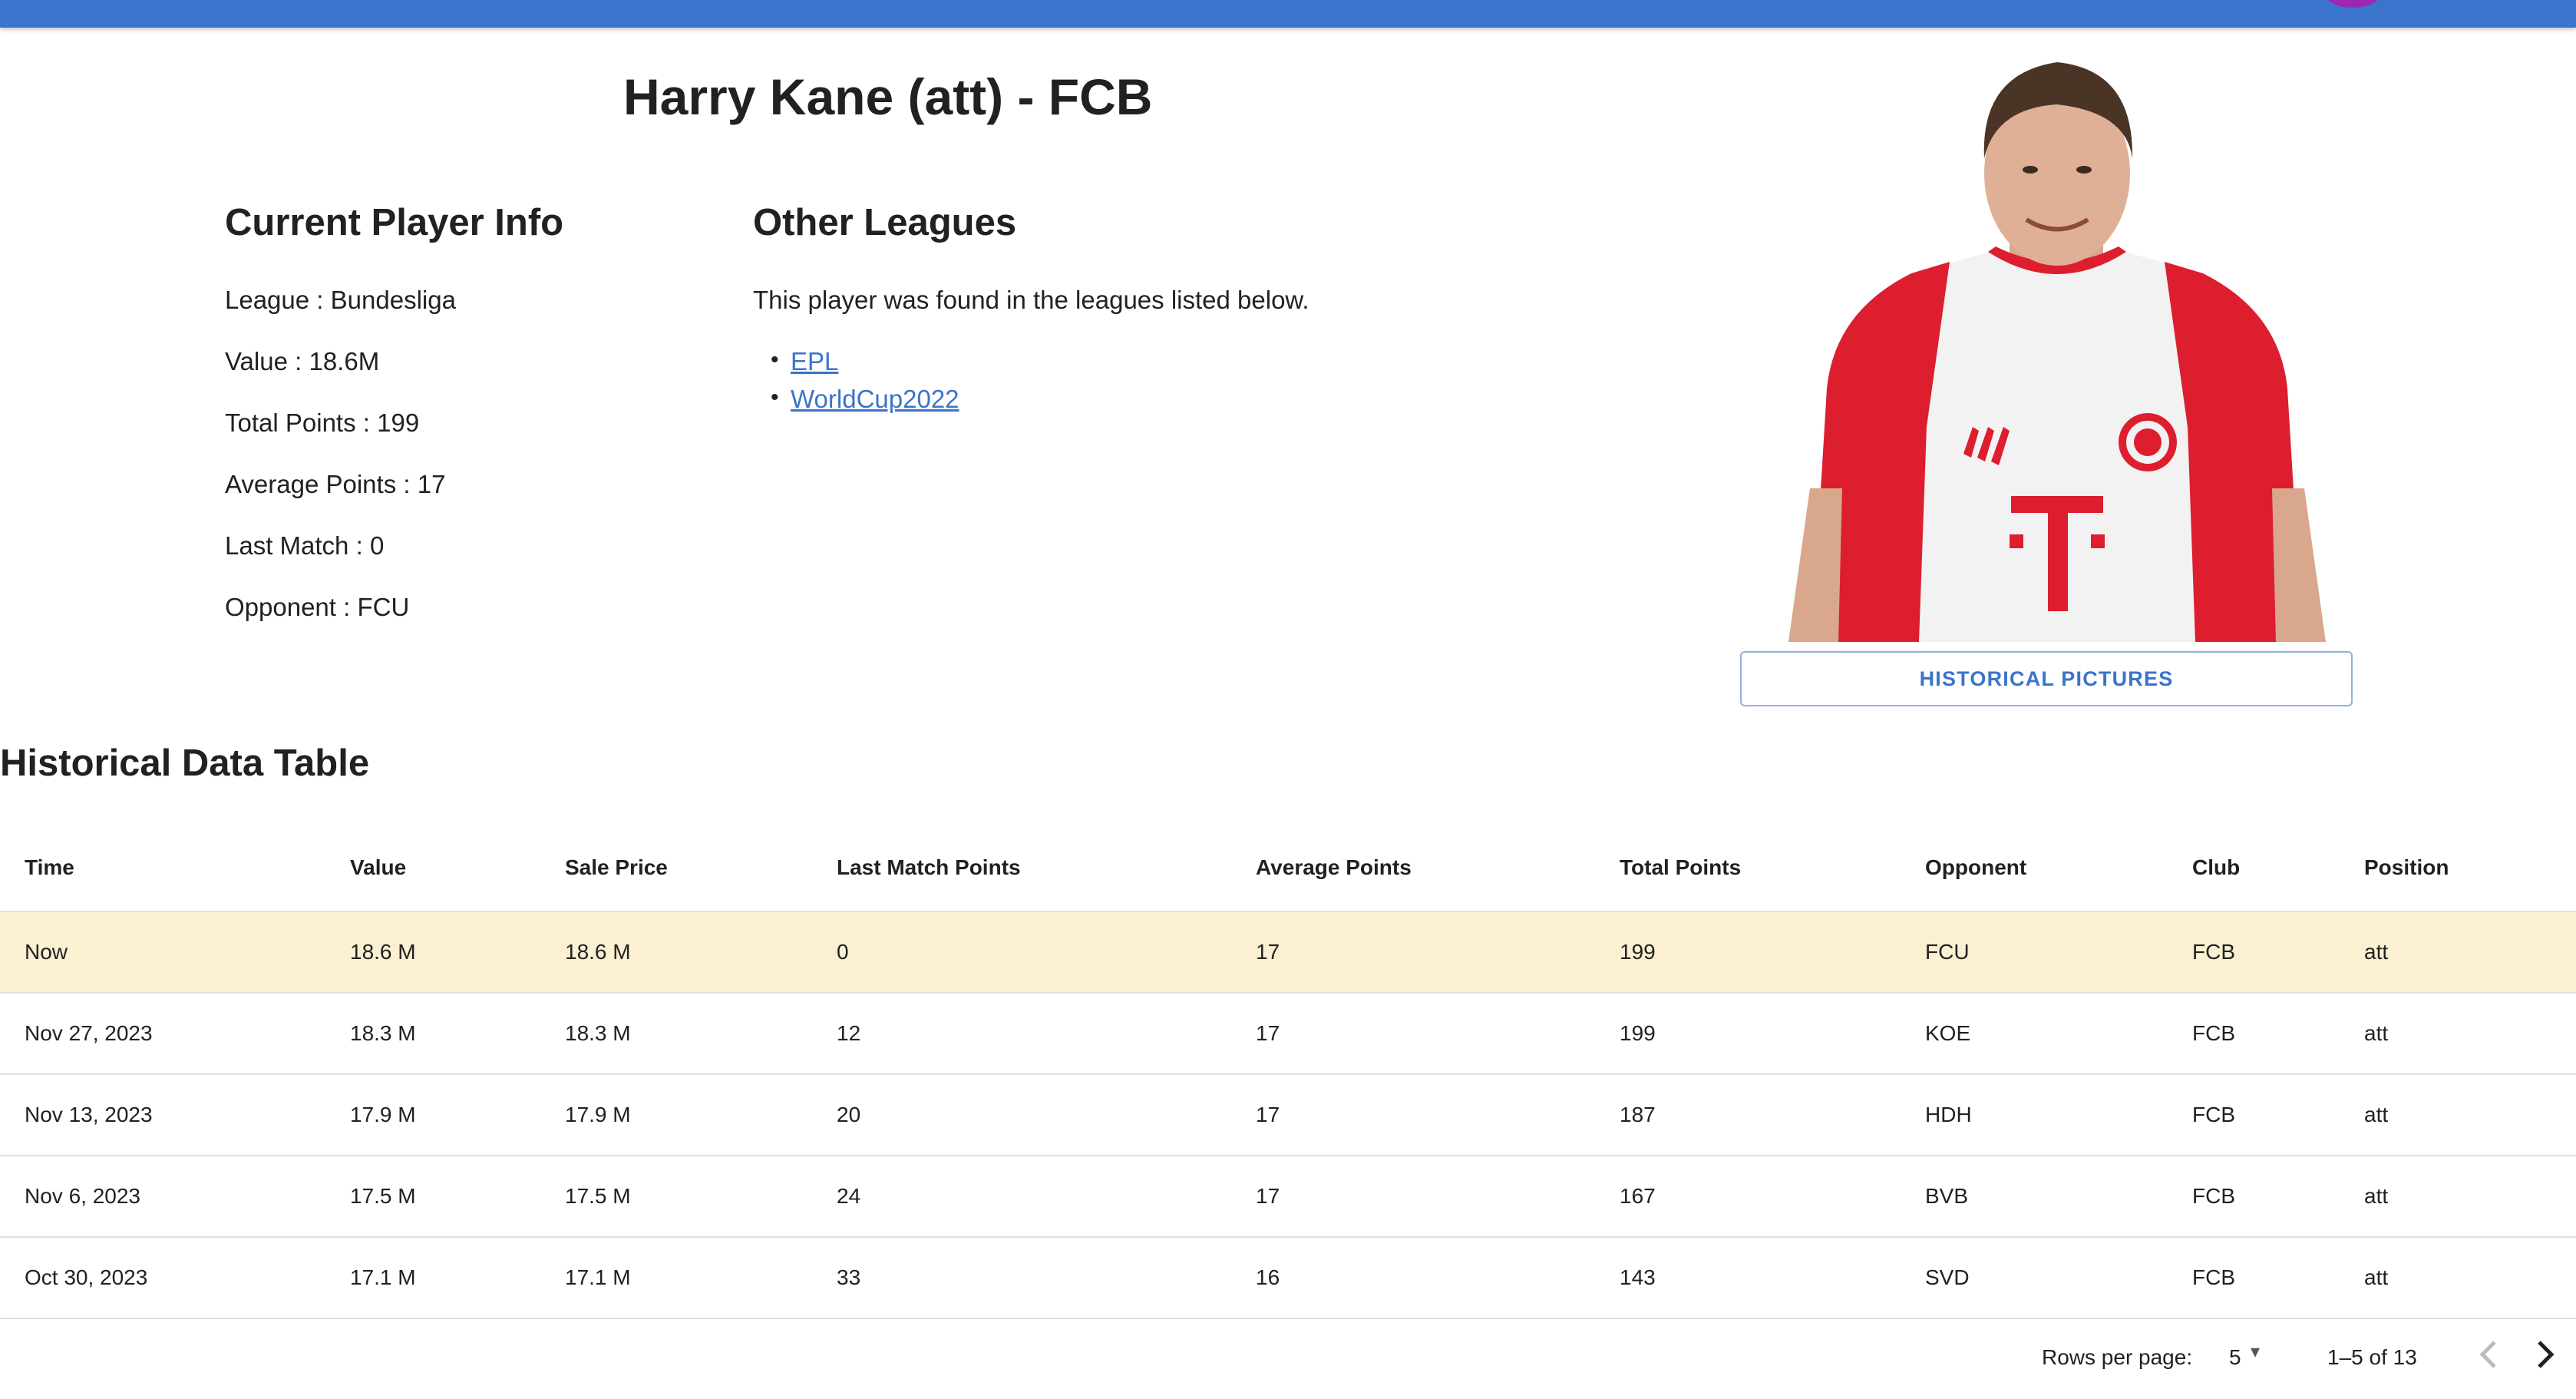  I want to click on league-link-worldcup2022: WorldCup2022, so click(875, 399).